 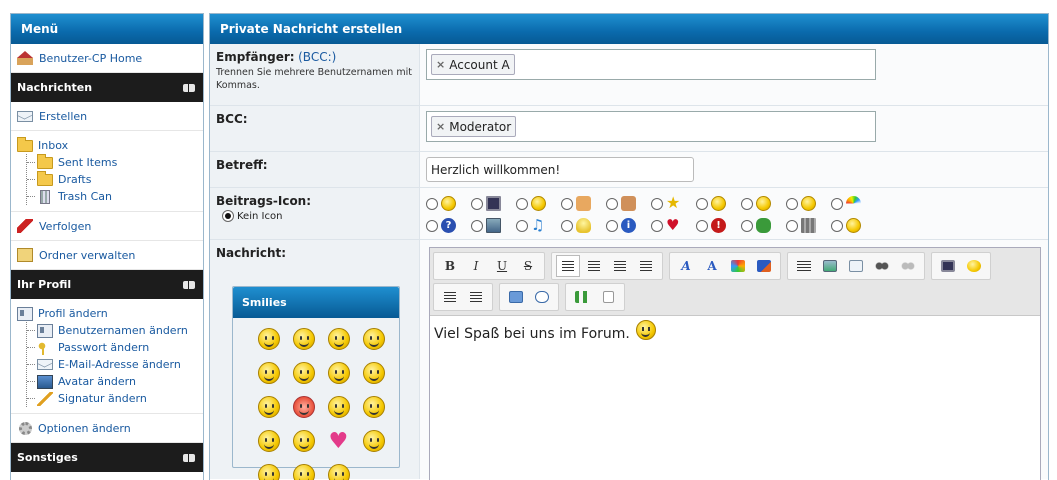 I want to click on insert-email-button, so click(x=856, y=266).